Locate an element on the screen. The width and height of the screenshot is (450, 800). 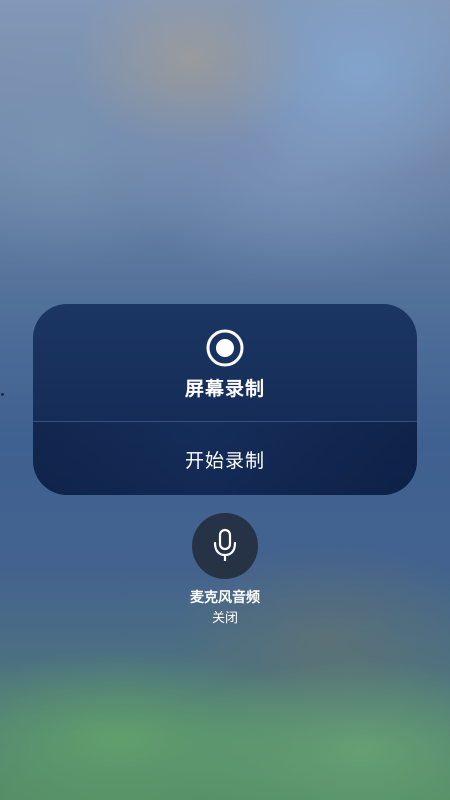
record-icon is located at coordinates (225, 348).